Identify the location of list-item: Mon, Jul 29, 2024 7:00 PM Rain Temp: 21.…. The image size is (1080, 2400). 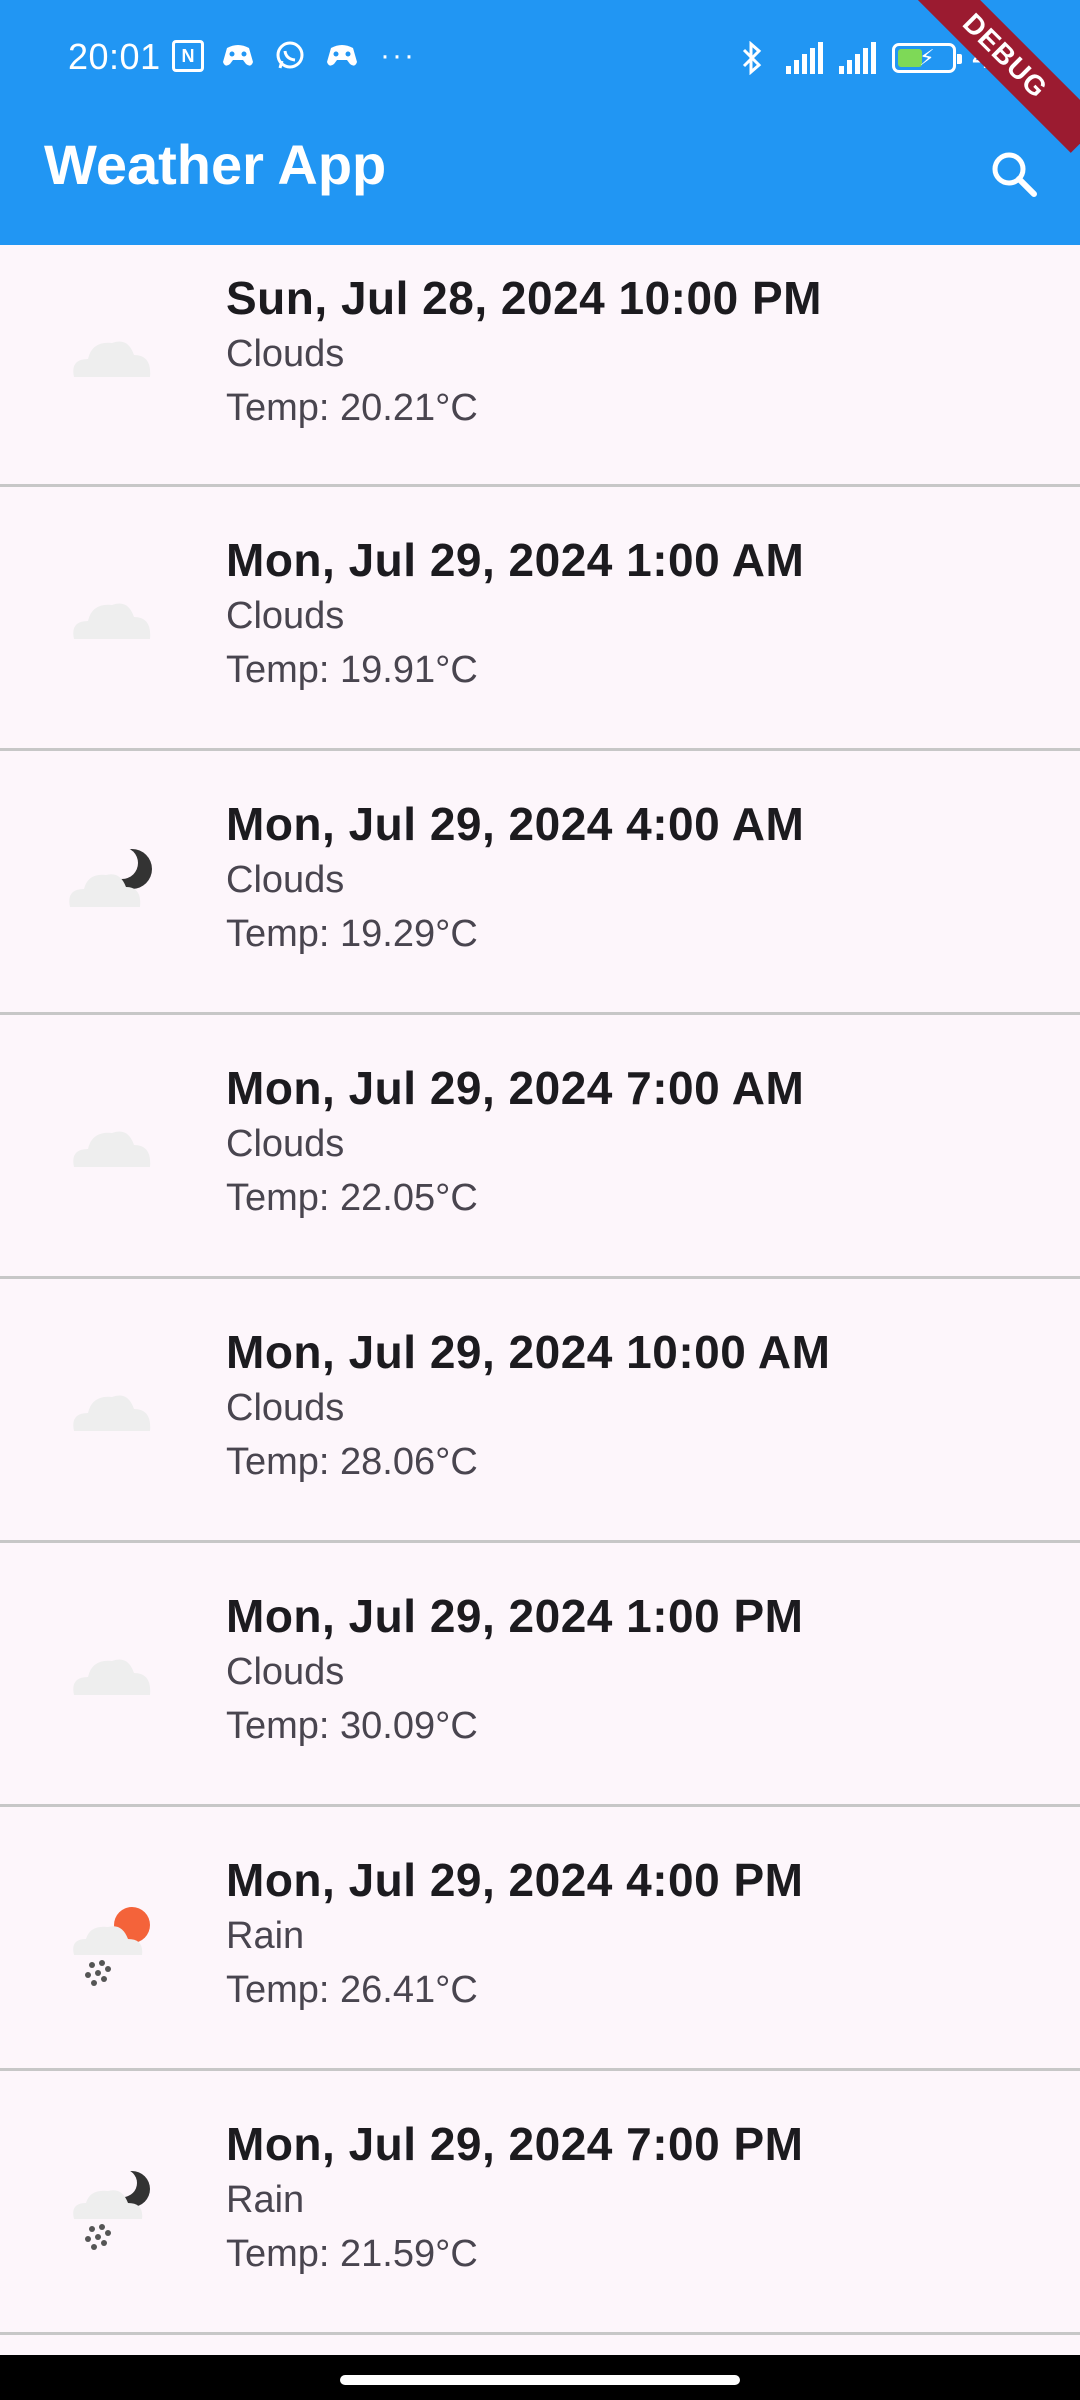
(540, 2203).